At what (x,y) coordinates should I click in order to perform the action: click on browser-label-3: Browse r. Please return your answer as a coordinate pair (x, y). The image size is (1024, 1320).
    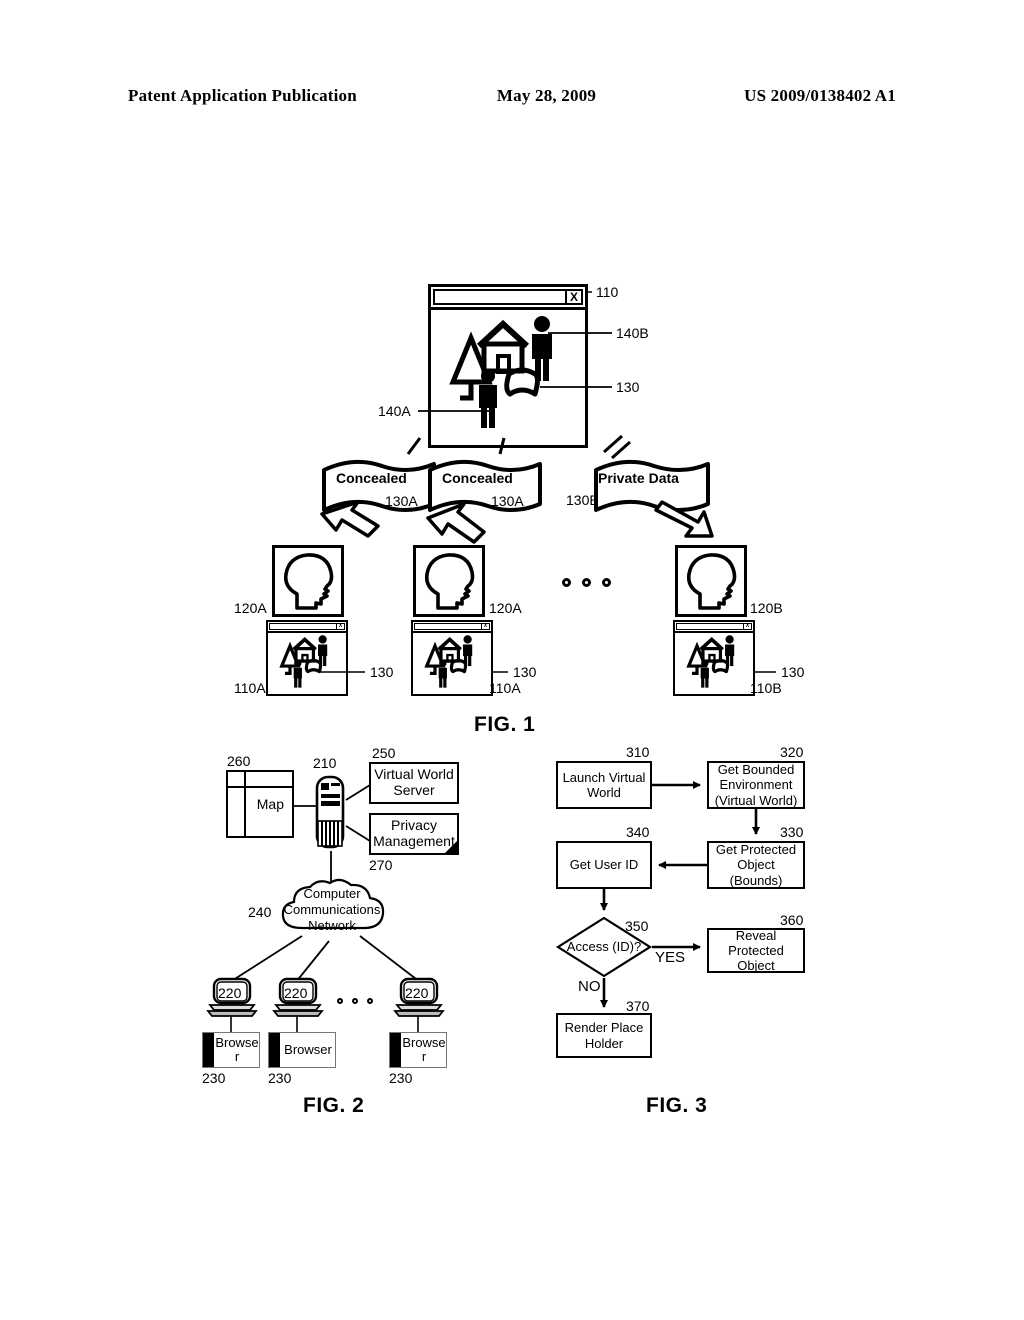
    Looking at the image, I should click on (424, 1049).